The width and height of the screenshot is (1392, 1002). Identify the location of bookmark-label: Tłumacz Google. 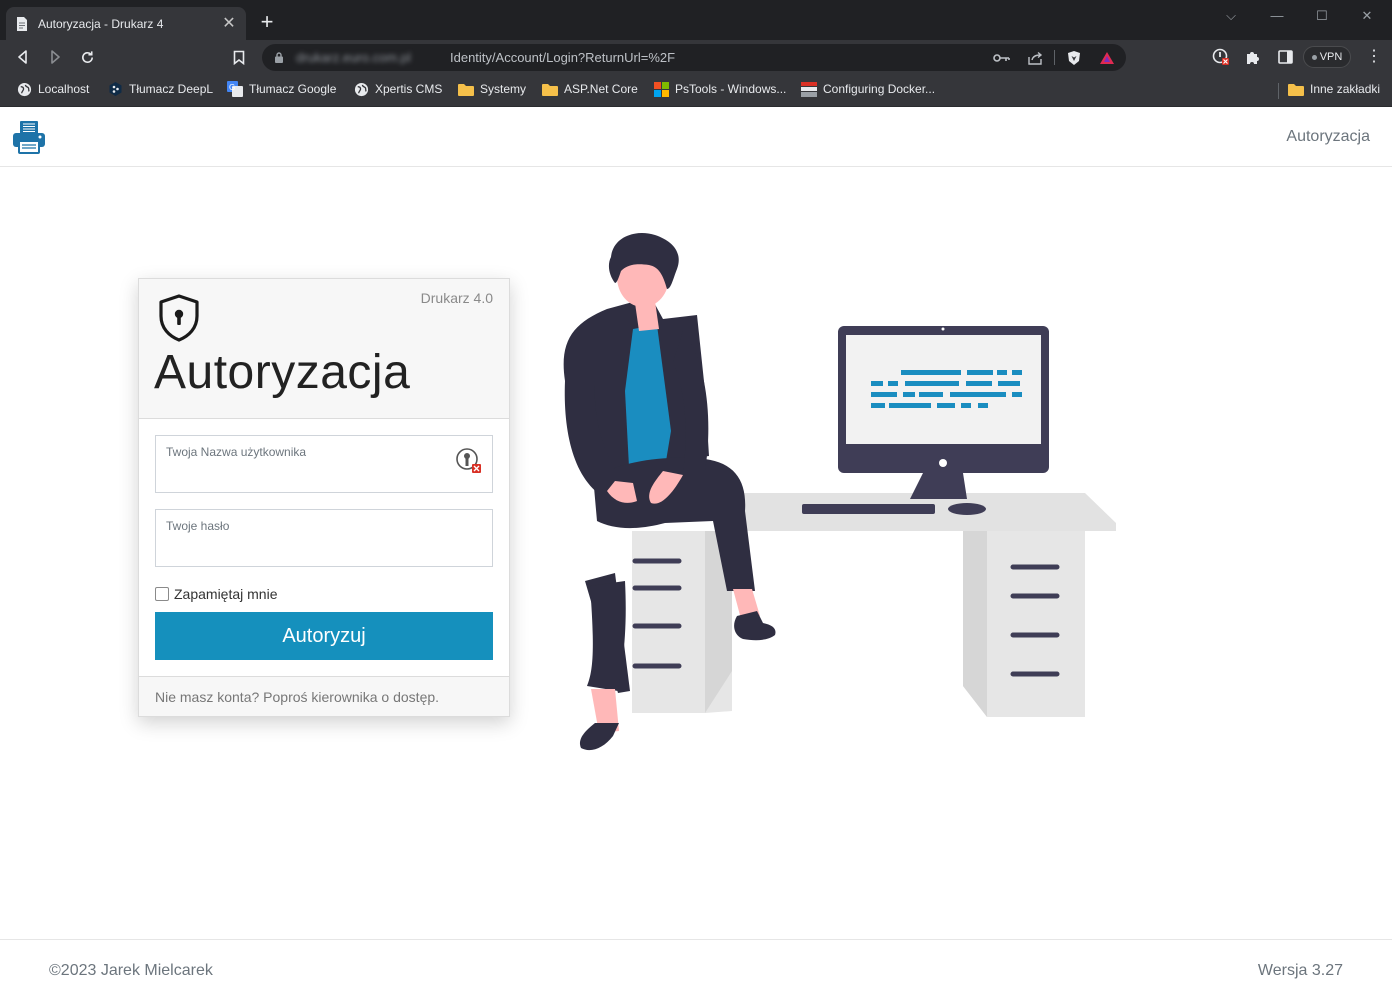
(293, 89).